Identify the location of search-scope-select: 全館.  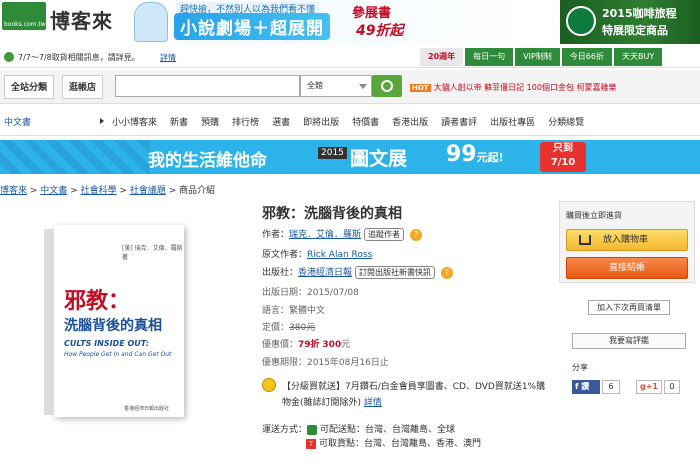
(336, 86).